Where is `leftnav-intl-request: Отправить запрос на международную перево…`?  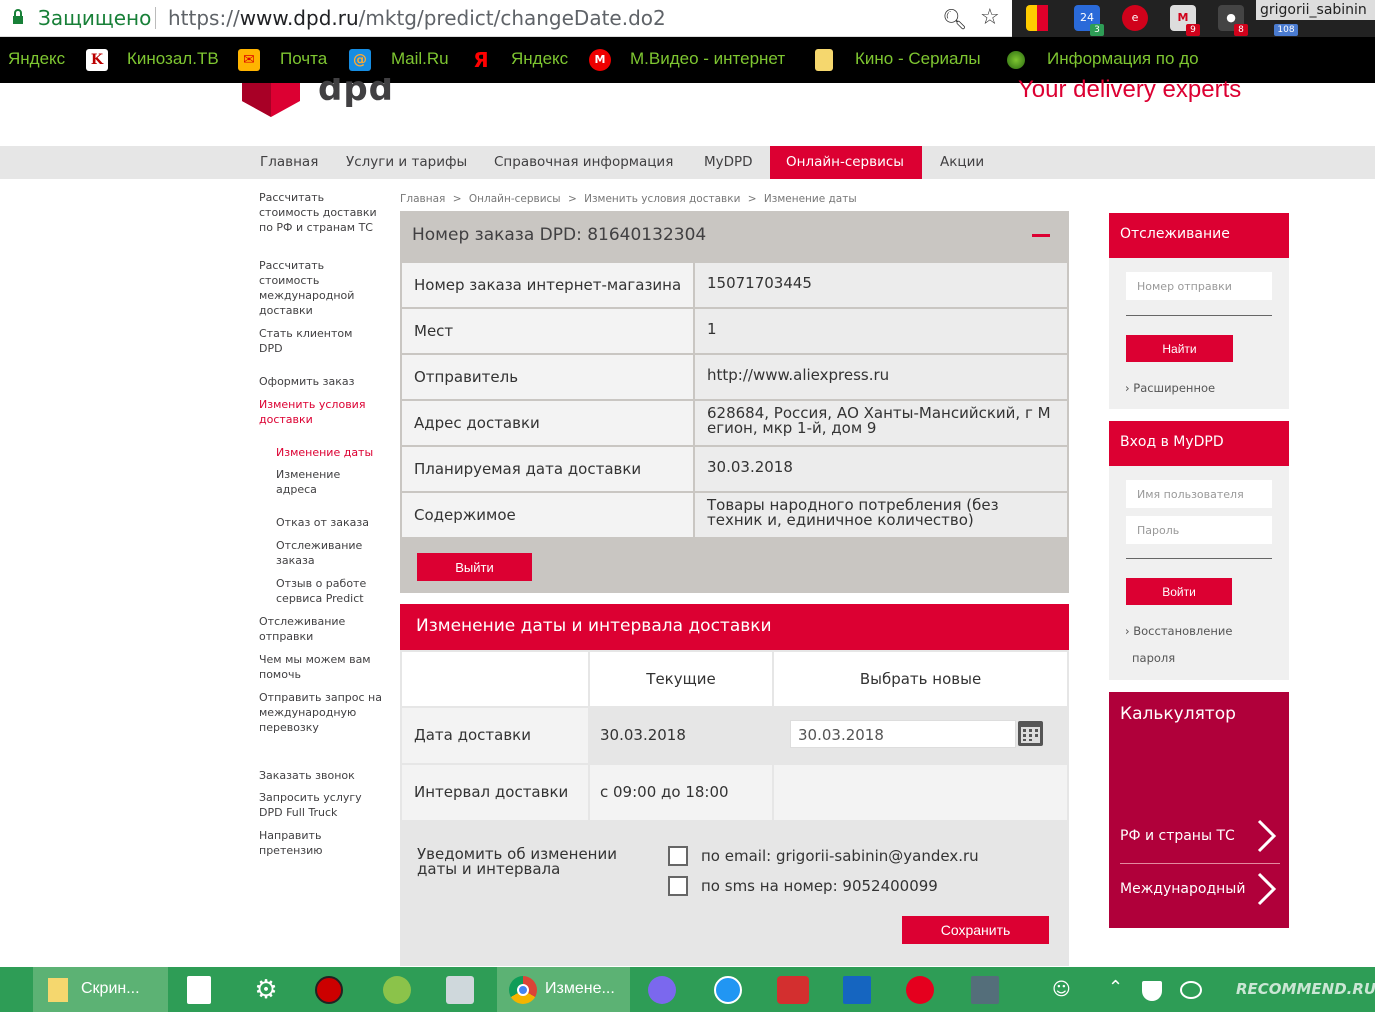 leftnav-intl-request: Отправить запрос на международную перево… is located at coordinates (321, 712).